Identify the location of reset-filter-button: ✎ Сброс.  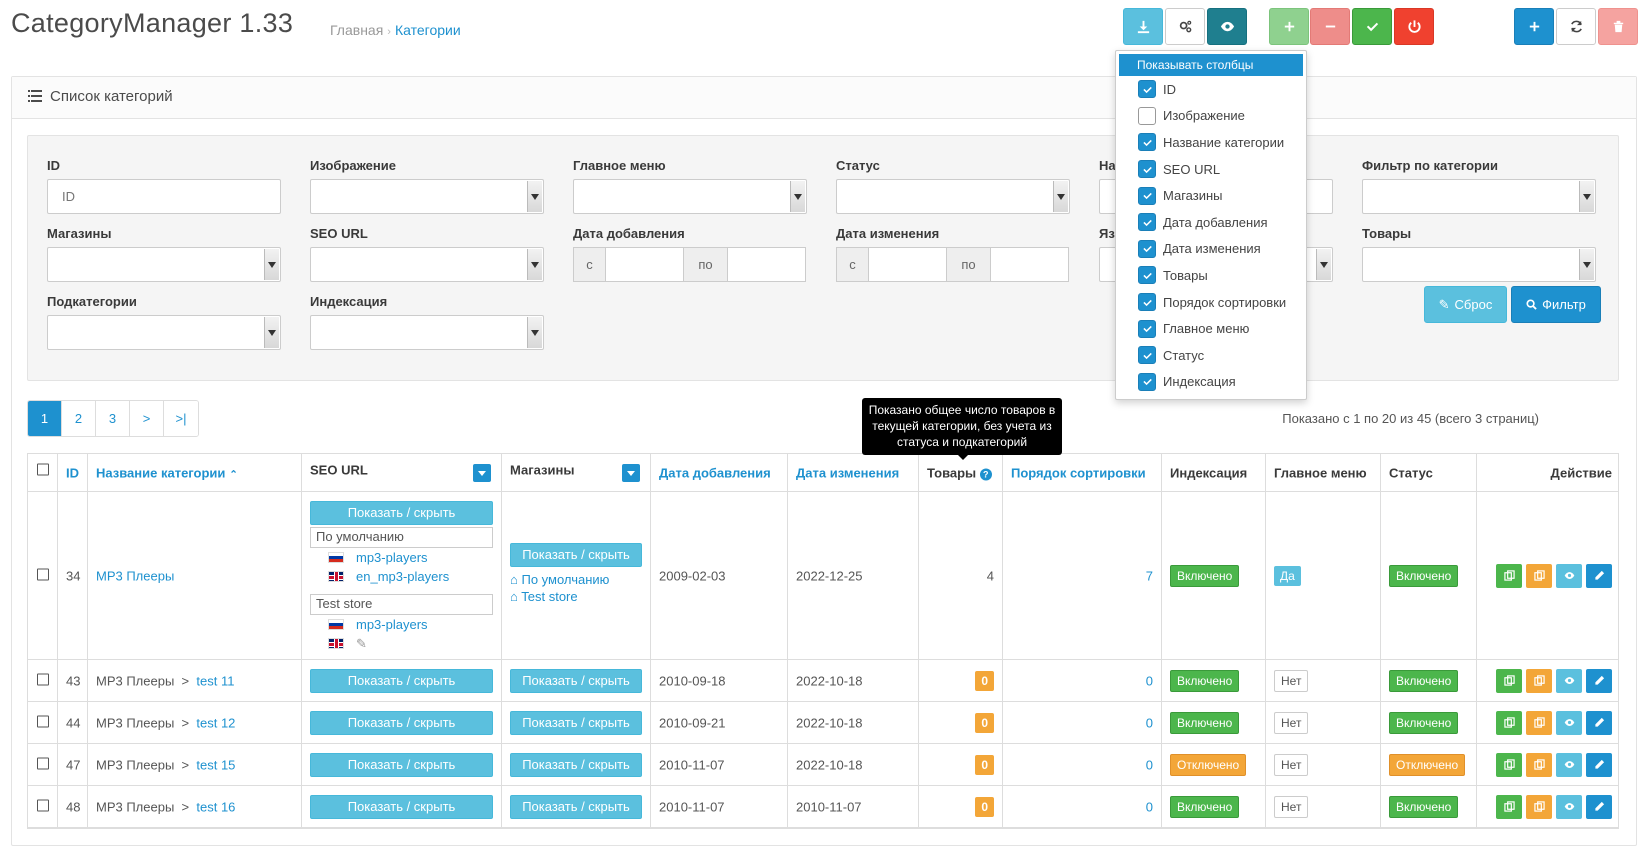
(1465, 304).